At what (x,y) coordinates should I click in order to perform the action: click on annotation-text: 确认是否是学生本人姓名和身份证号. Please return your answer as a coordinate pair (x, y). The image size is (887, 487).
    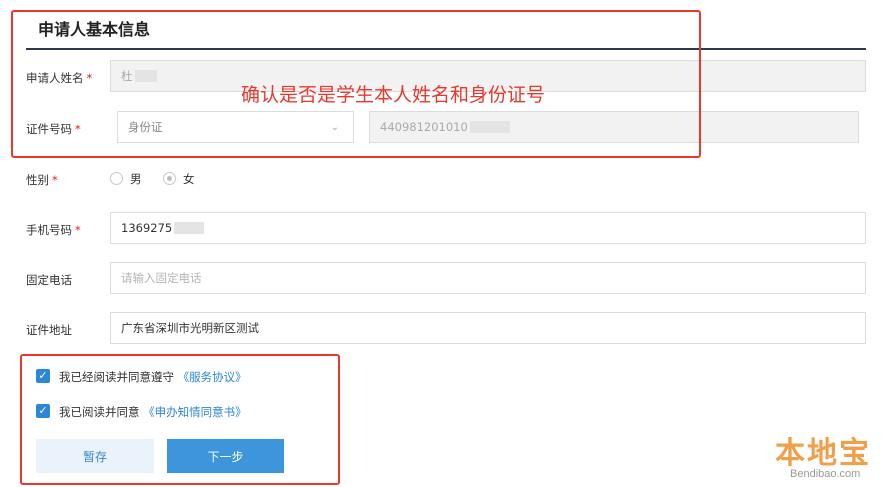
    Looking at the image, I should click on (393, 95).